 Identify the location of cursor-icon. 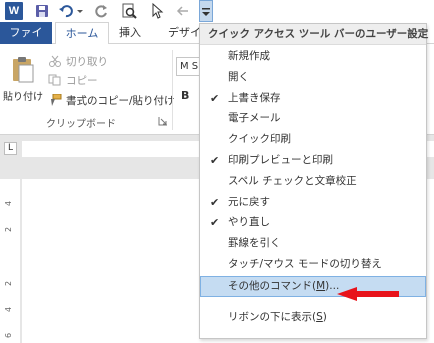
(157, 11).